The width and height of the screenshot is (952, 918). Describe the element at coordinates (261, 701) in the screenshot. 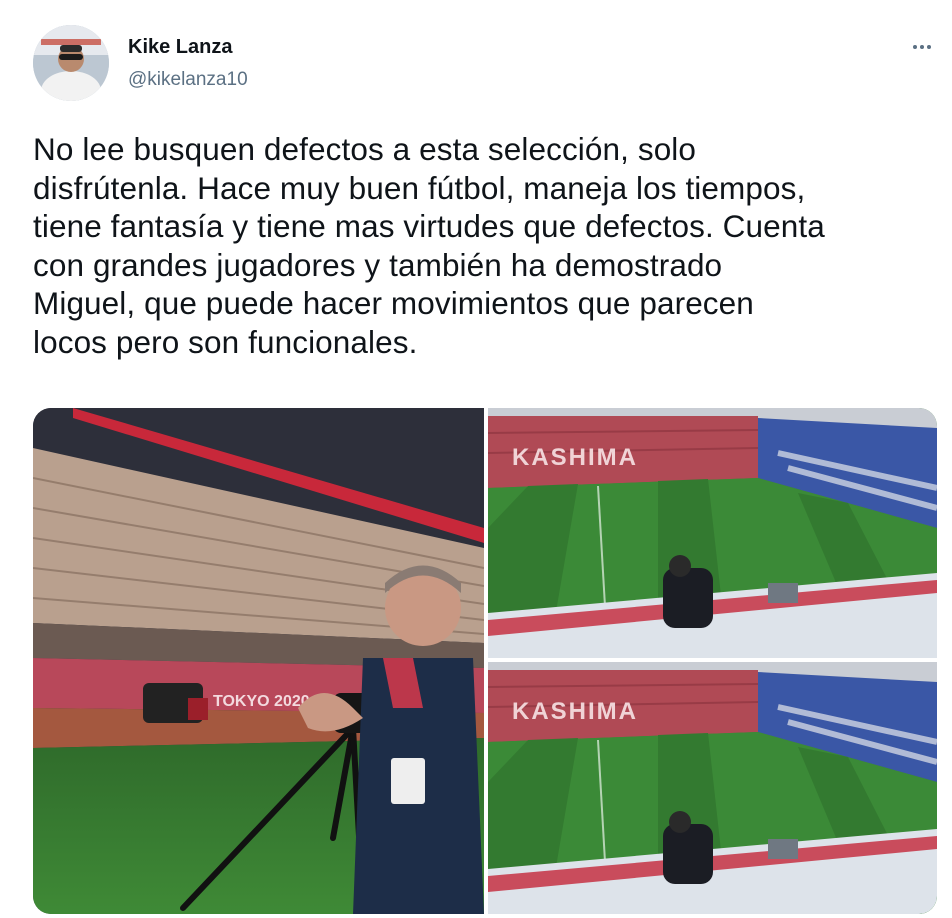

I see `board-text: TOKYO 2020` at that location.